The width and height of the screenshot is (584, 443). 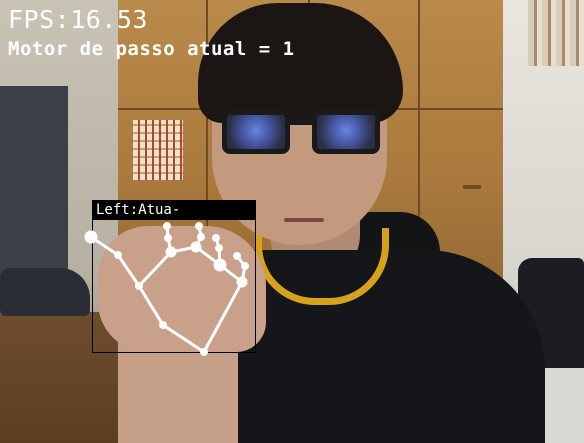 I want to click on landmark-connections, so click(x=168, y=289).